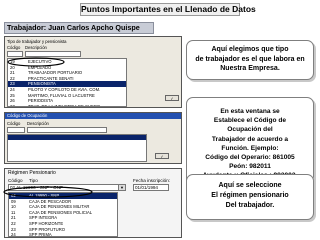  What do you see at coordinates (250, 148) in the screenshot?
I see `callout-line: Función. Ejemplo:` at bounding box center [250, 148].